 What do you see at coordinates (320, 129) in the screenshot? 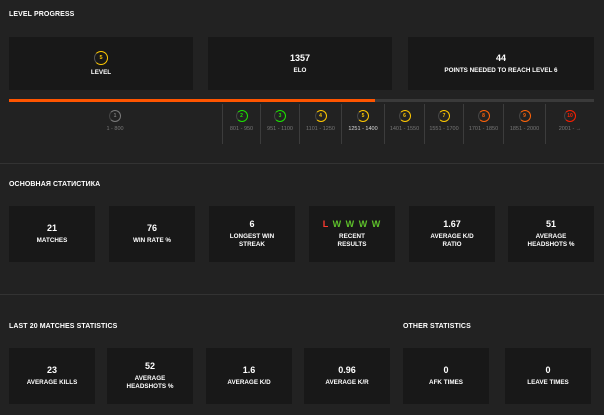
I see `level-range: 1101 - 1250` at bounding box center [320, 129].